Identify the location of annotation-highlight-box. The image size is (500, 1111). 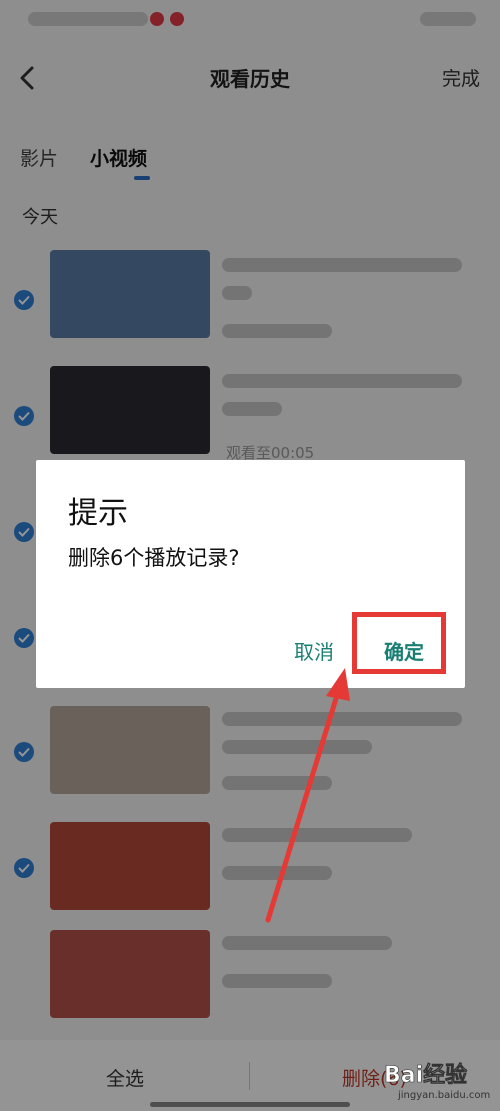
(399, 643).